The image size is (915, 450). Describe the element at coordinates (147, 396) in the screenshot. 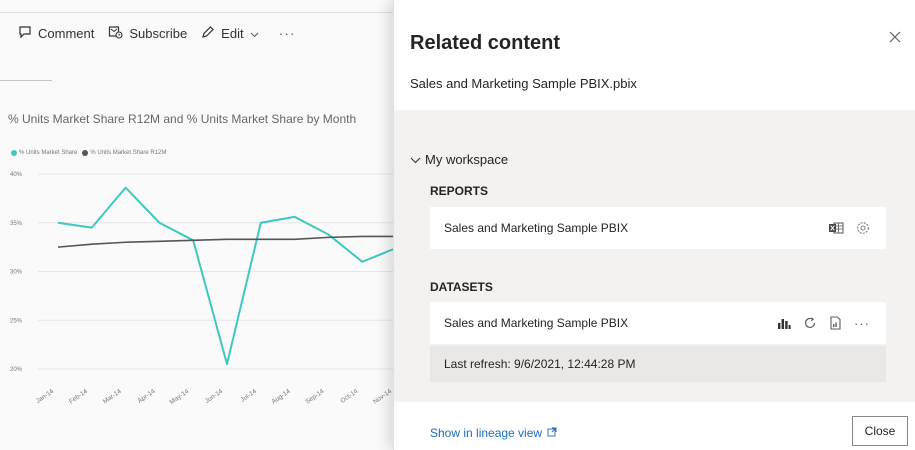

I see `x-tick-label: Apr-14` at that location.